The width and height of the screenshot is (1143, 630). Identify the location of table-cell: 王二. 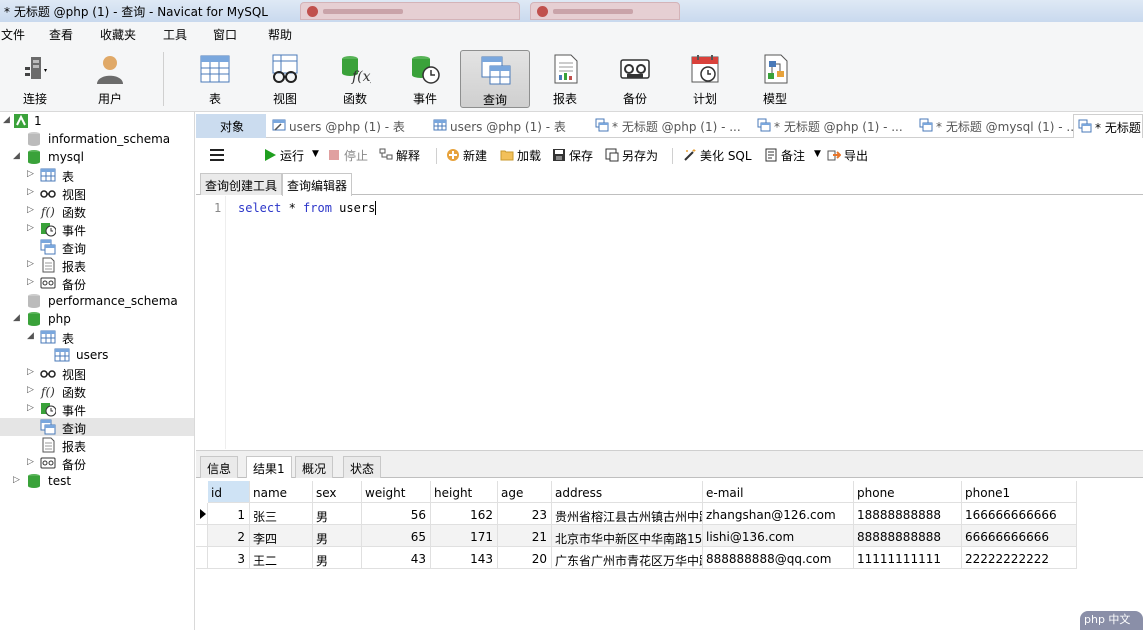
(281, 558).